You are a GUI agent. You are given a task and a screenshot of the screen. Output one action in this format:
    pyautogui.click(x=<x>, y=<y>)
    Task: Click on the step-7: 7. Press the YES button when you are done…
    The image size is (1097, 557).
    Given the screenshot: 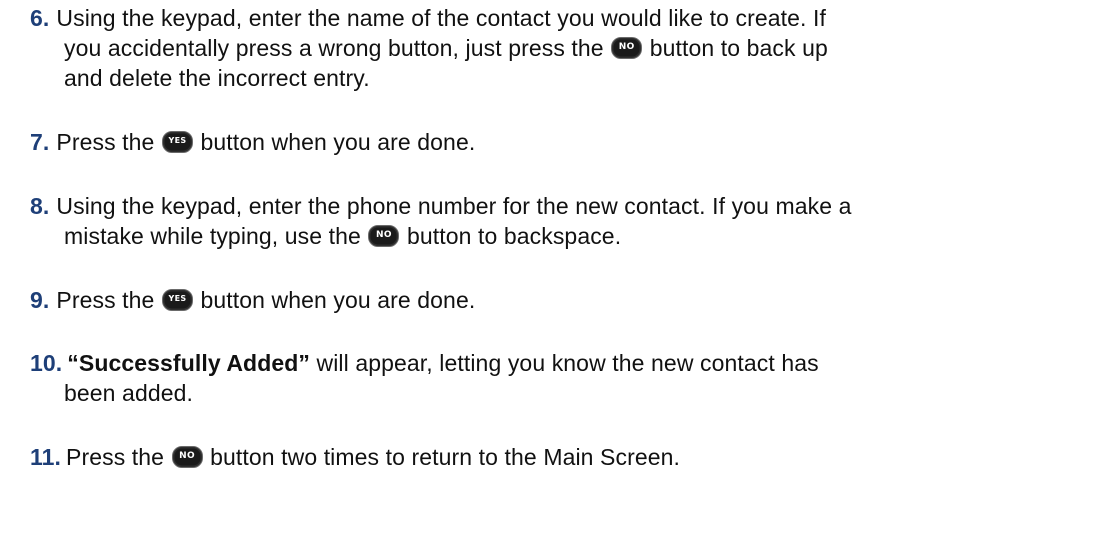 What is the action you would take?
    pyautogui.click(x=560, y=142)
    